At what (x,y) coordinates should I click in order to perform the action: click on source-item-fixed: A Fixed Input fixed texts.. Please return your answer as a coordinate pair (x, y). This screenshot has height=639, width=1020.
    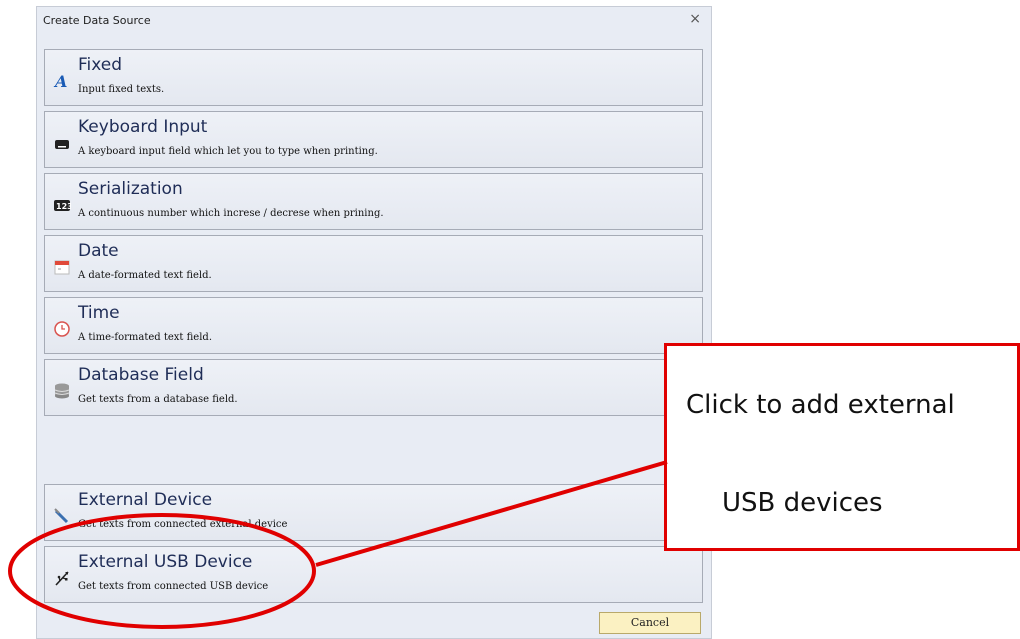
    Looking at the image, I should click on (373, 77).